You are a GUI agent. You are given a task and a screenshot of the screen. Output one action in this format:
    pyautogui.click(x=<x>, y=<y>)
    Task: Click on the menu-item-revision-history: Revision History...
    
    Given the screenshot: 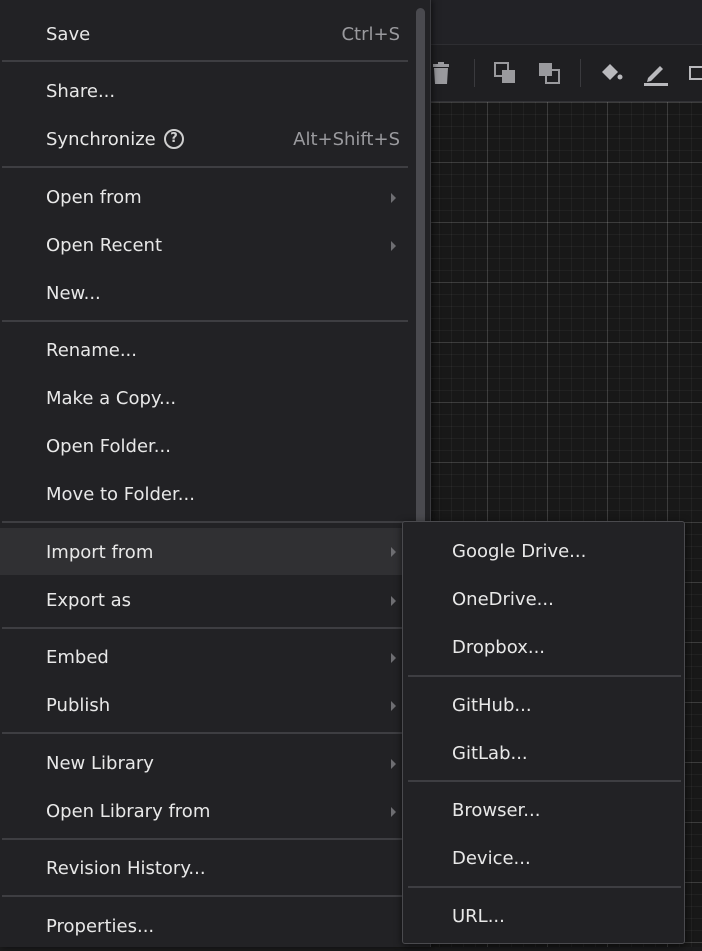 What is the action you would take?
    pyautogui.click(x=204, y=869)
    